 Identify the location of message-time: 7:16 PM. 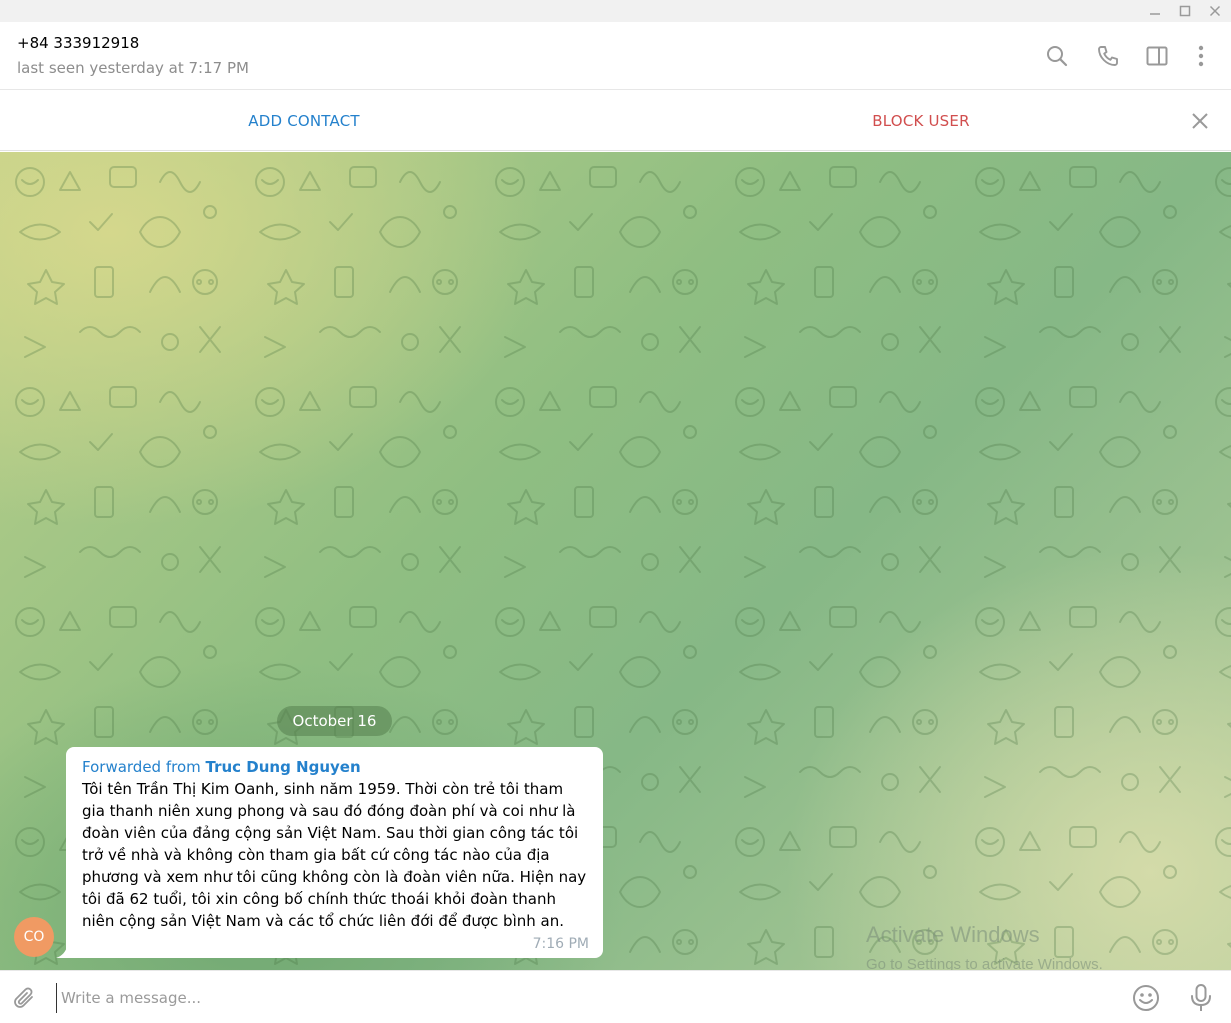
(560, 944).